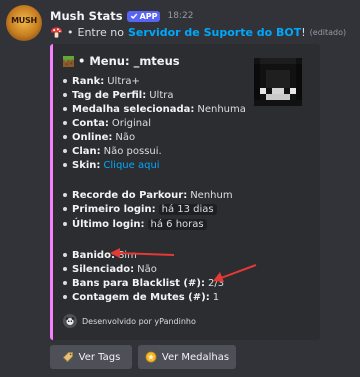  Describe the element at coordinates (161, 95) in the screenshot. I see `line-value: Ultra` at that location.